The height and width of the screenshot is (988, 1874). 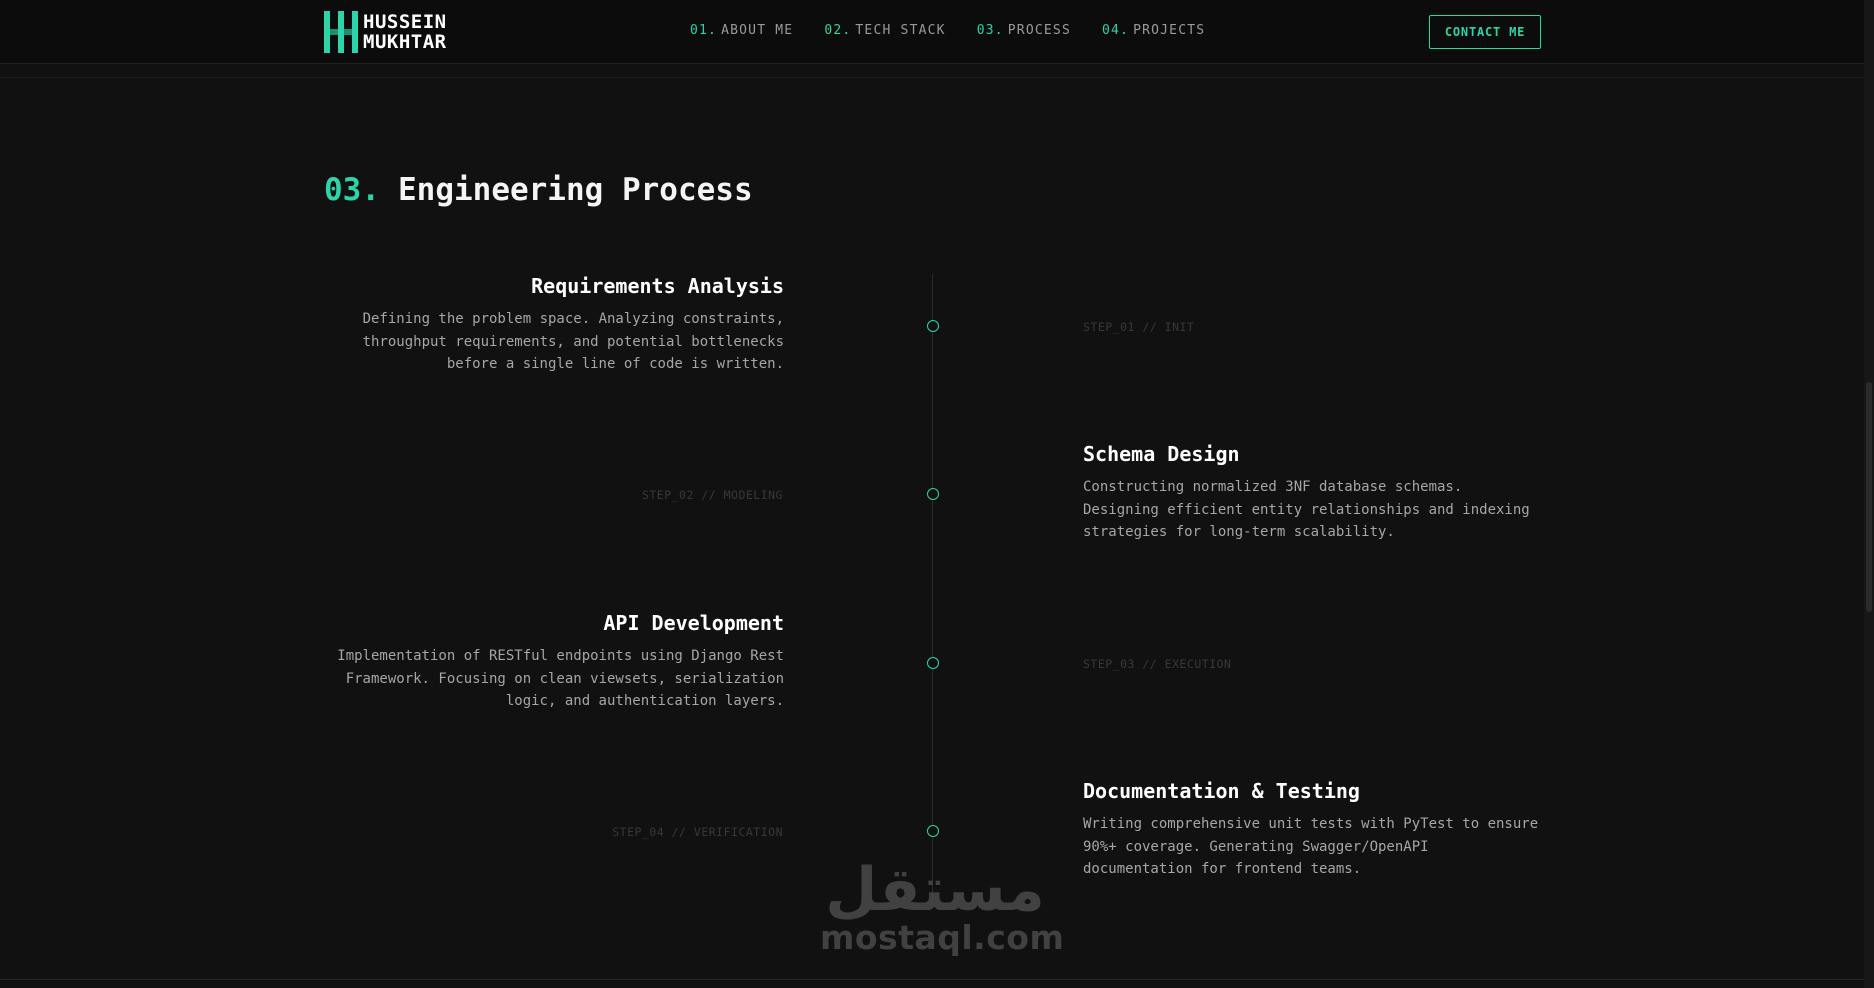 What do you see at coordinates (1039, 30) in the screenshot?
I see `nav-item-label: PROCESS` at bounding box center [1039, 30].